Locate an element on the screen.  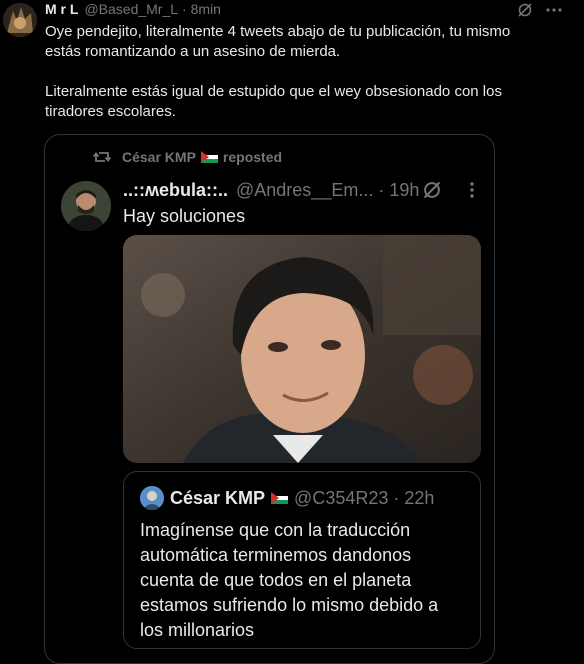
repost-icon is located at coordinates (102, 157).